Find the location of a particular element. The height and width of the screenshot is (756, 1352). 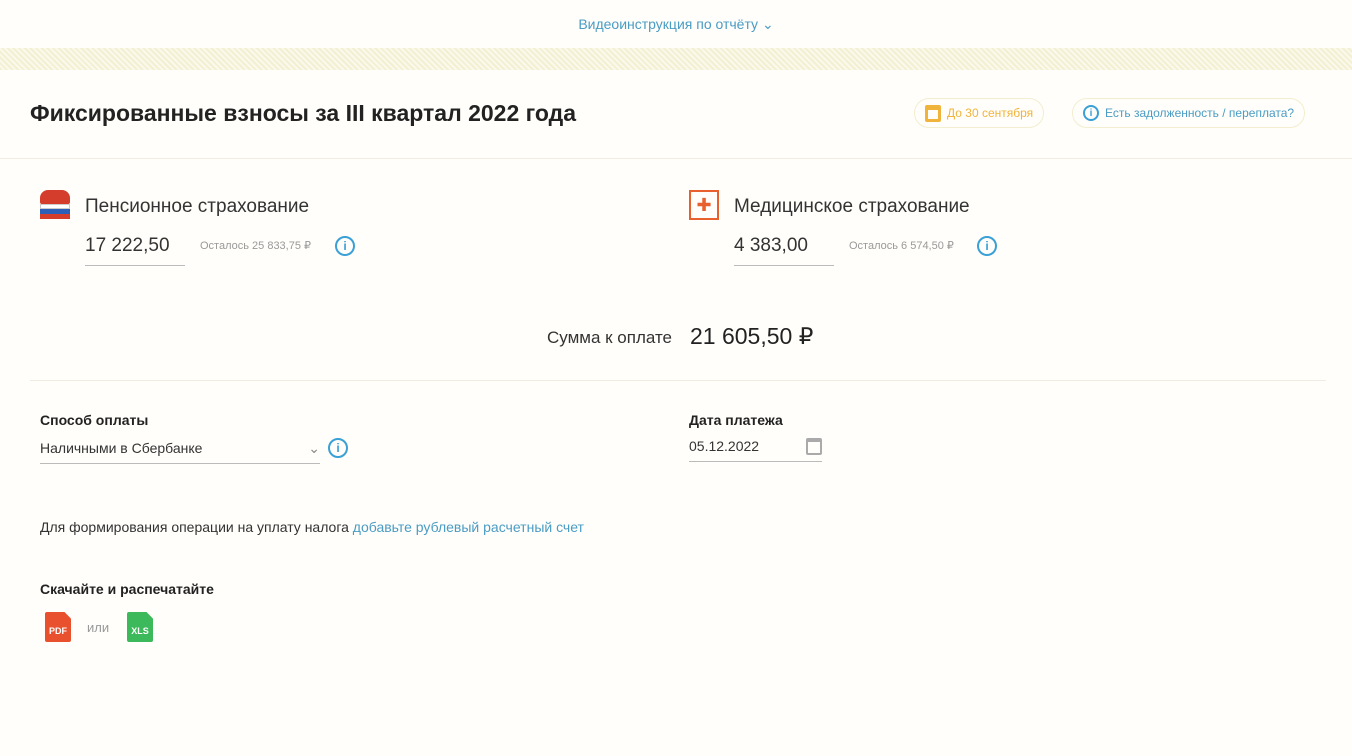

pension-title: Пенсионное страхование is located at coordinates (197, 206).